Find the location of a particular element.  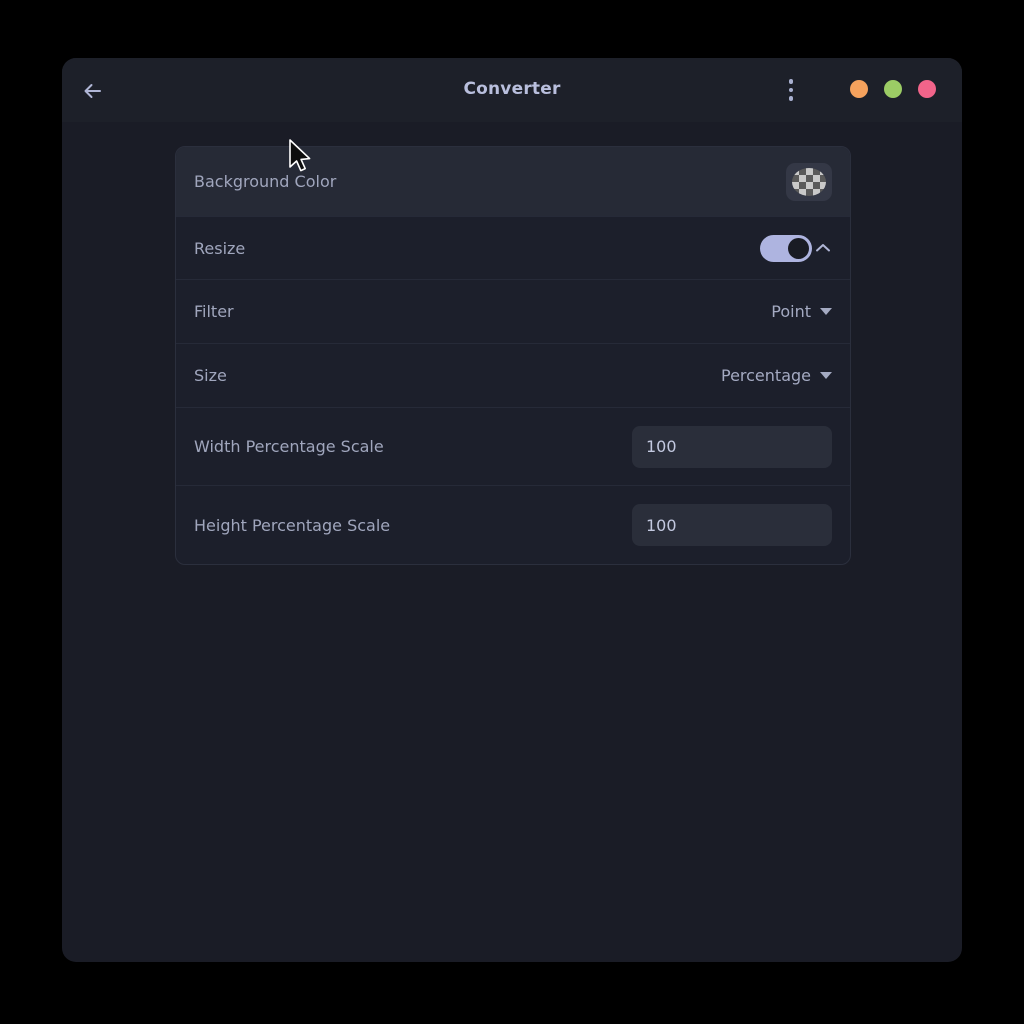

height-percentage-scale-input is located at coordinates (732, 525).